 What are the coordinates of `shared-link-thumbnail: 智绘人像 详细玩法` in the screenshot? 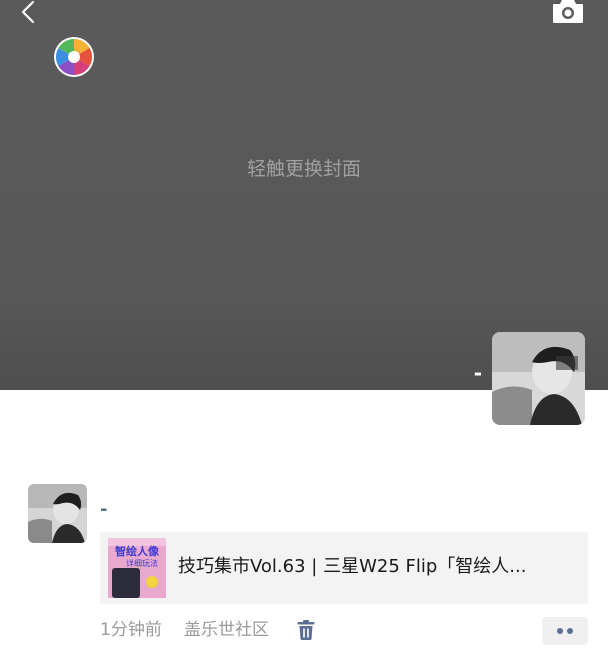 It's located at (137, 568).